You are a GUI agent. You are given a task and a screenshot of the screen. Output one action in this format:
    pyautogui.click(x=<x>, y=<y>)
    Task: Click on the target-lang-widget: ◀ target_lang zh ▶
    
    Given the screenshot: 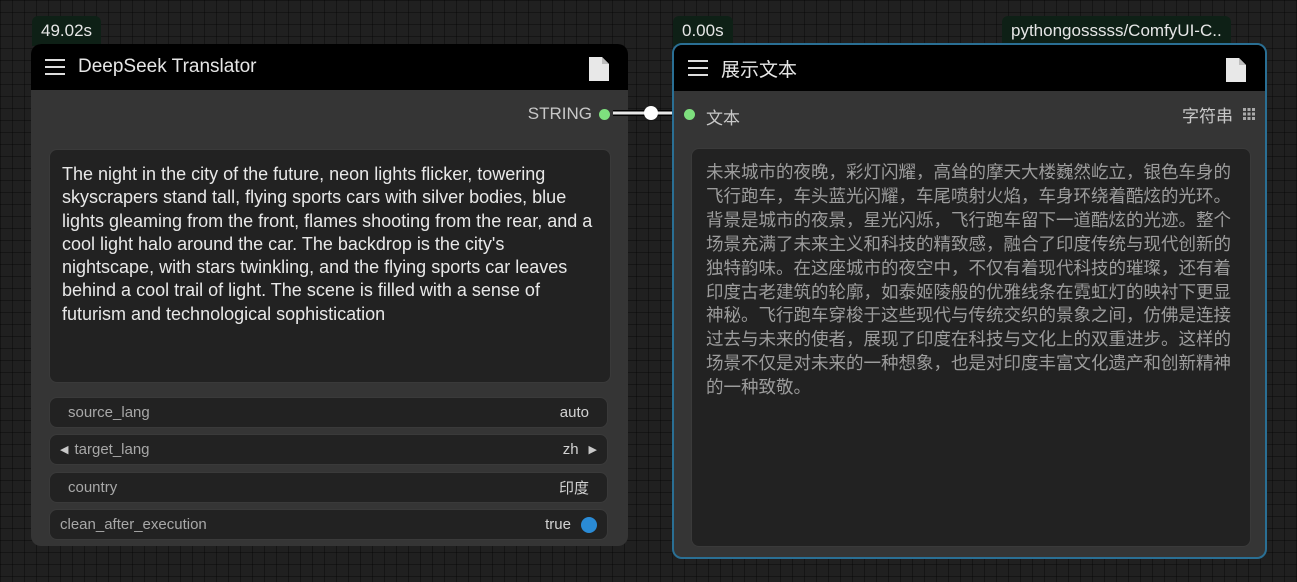 What is the action you would take?
    pyautogui.click(x=328, y=449)
    